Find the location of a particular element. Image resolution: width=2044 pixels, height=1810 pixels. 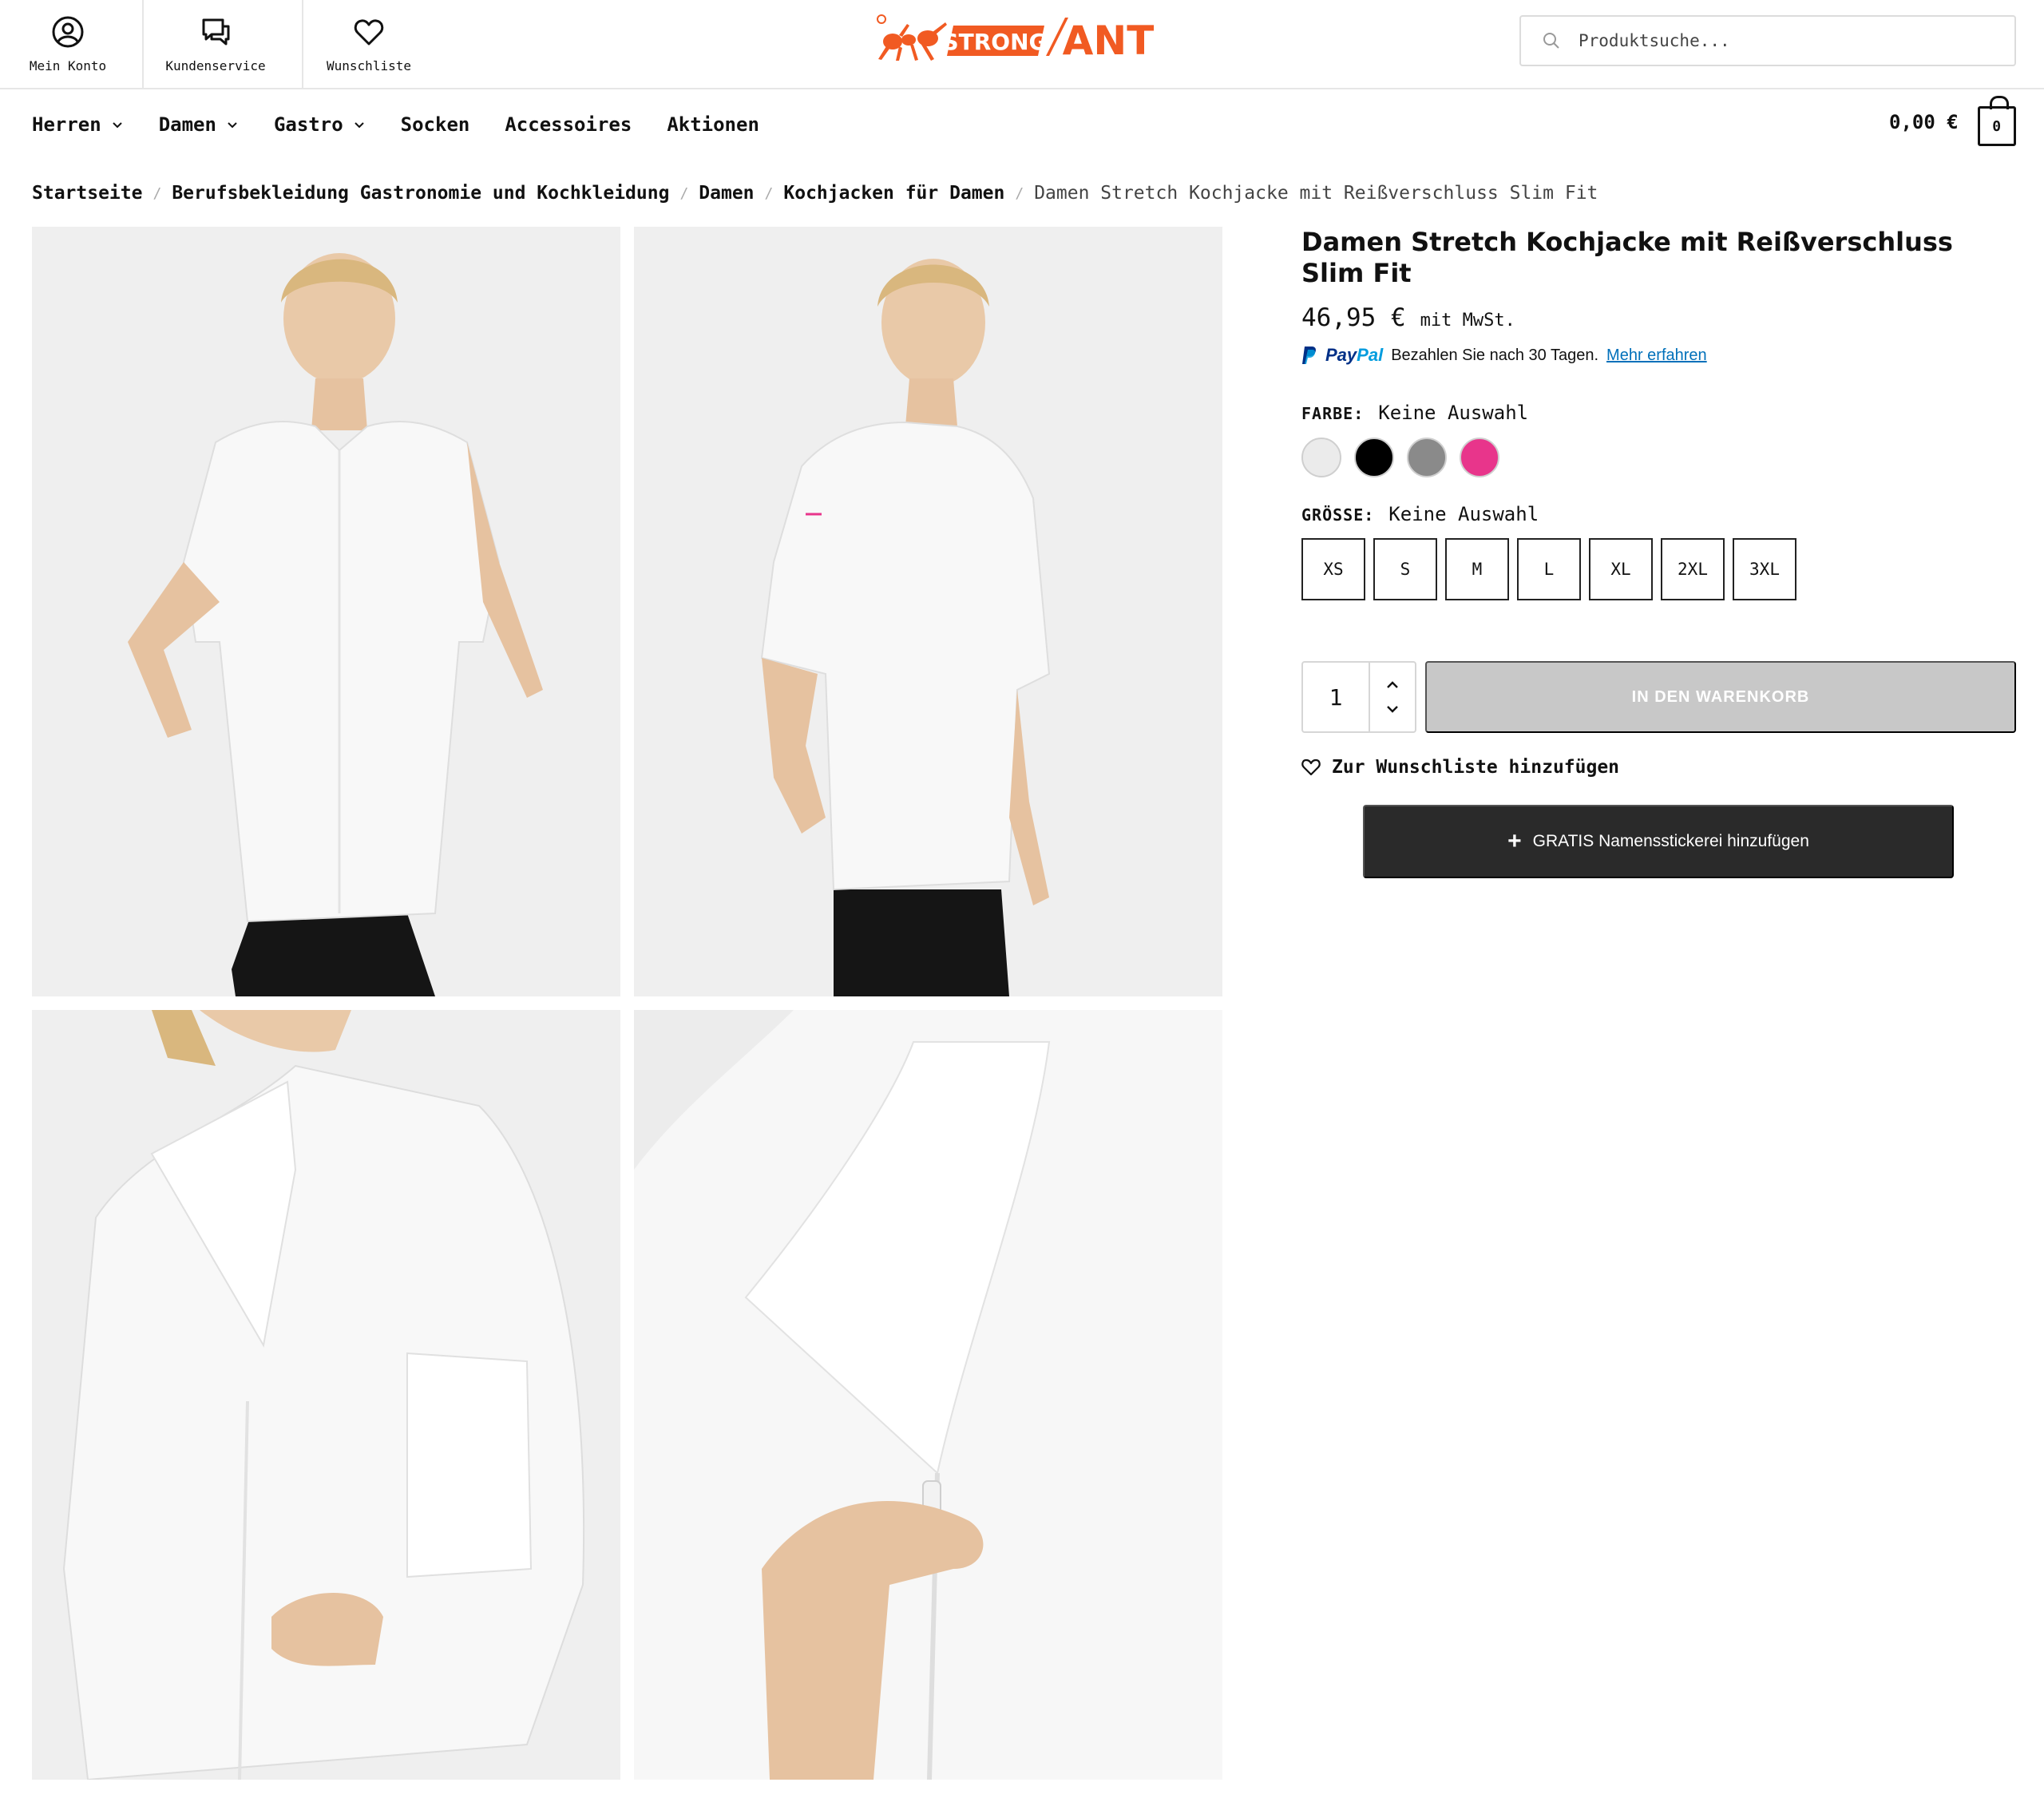

side-view-photo is located at coordinates (928, 612).